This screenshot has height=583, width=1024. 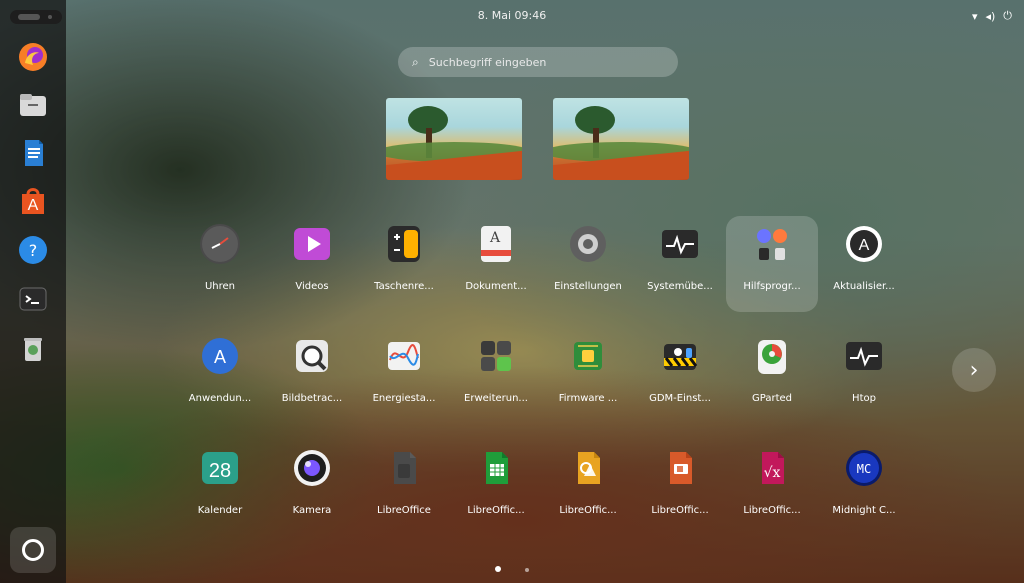 What do you see at coordinates (512, 15) in the screenshot?
I see `date-time: 8. Mai 09:46` at bounding box center [512, 15].